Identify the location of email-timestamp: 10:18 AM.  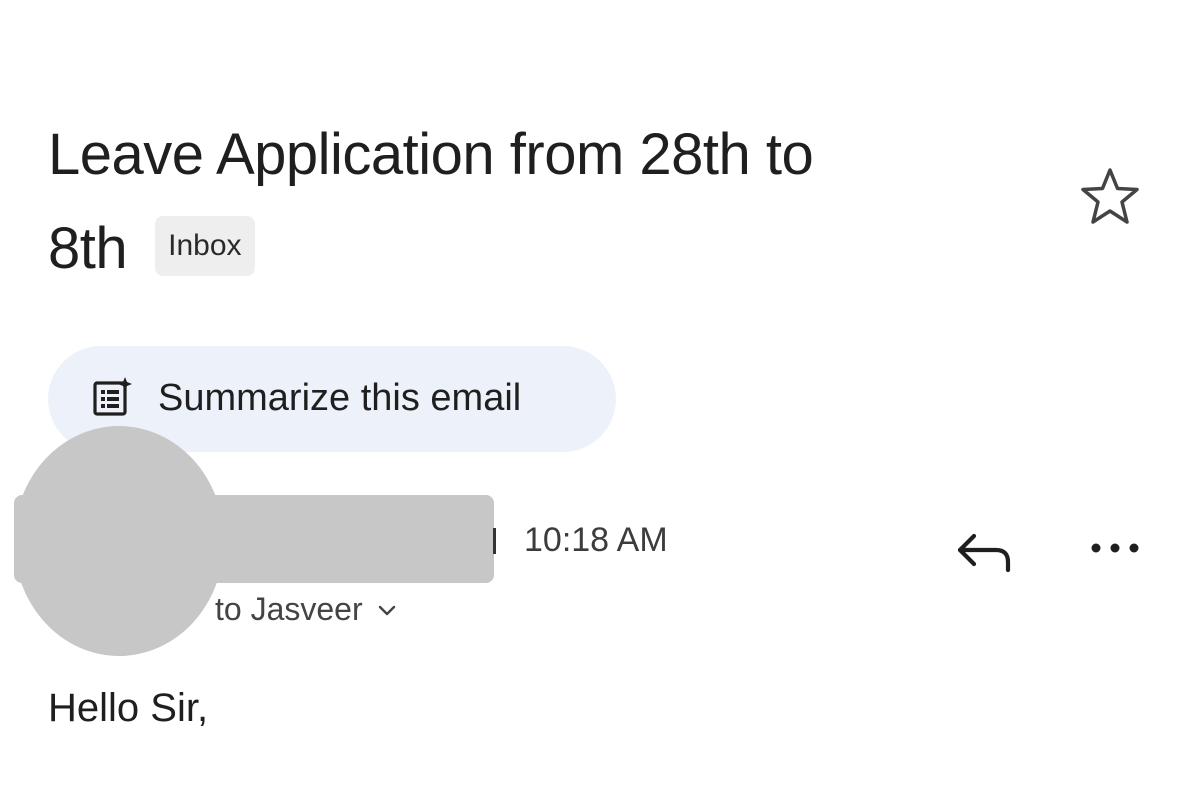
(596, 540).